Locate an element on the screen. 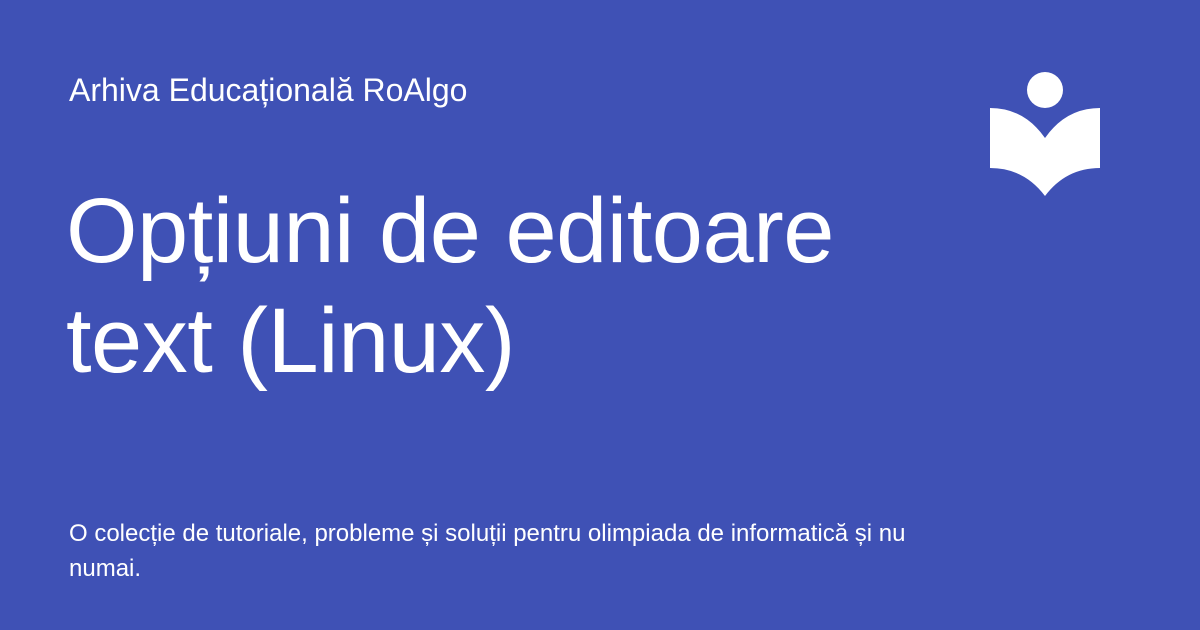 Image resolution: width=1200 pixels, height=630 pixels. site-name: Arhiva Educațională RoAlgo is located at coordinates (268, 90).